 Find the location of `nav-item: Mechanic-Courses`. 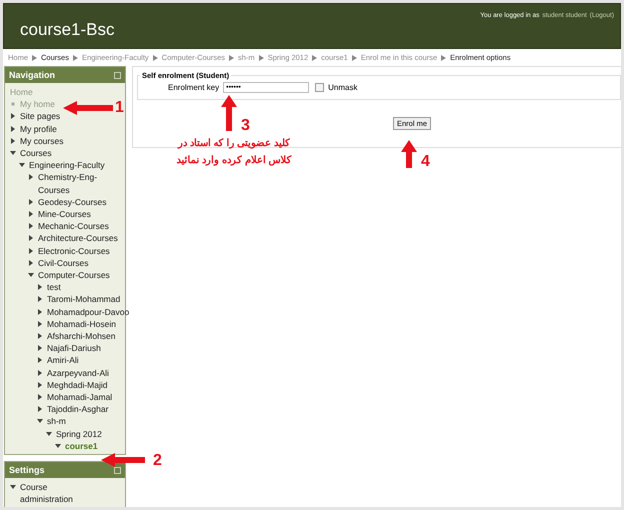

nav-item: Mechanic-Courses is located at coordinates (73, 226).